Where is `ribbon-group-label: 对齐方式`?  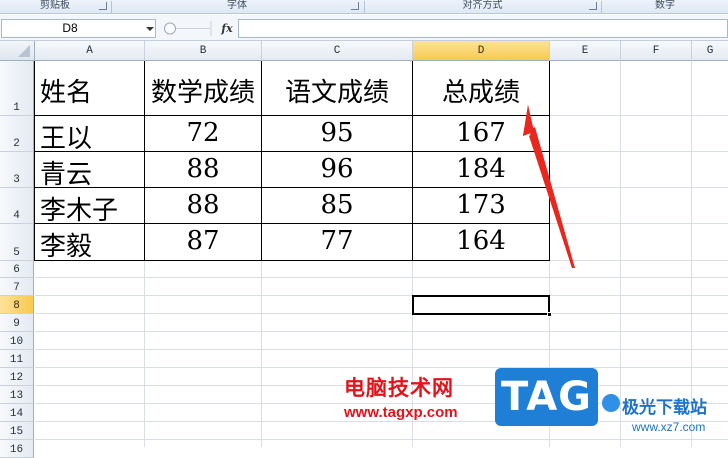
ribbon-group-label: 对齐方式 is located at coordinates (482, 5).